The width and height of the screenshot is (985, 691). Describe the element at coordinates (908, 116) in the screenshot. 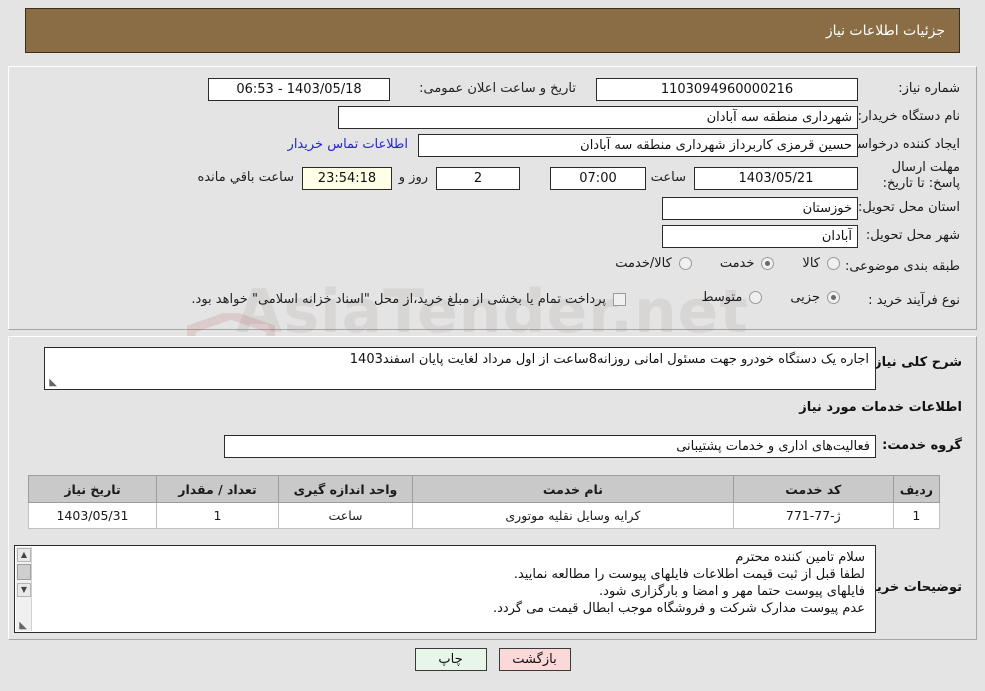

I see `buyer-org-label: نام دستگاه خریدار:` at that location.